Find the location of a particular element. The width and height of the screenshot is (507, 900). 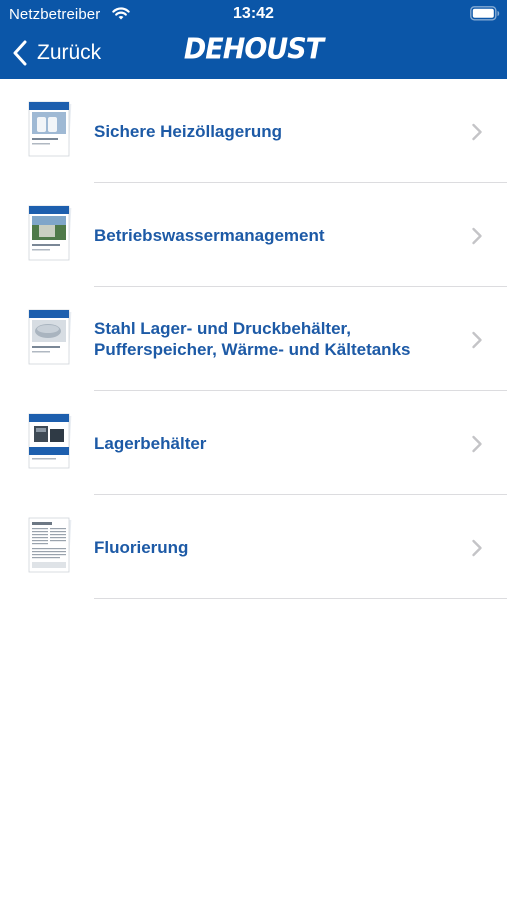

brochure-betriebswasser-icon is located at coordinates (50, 233).